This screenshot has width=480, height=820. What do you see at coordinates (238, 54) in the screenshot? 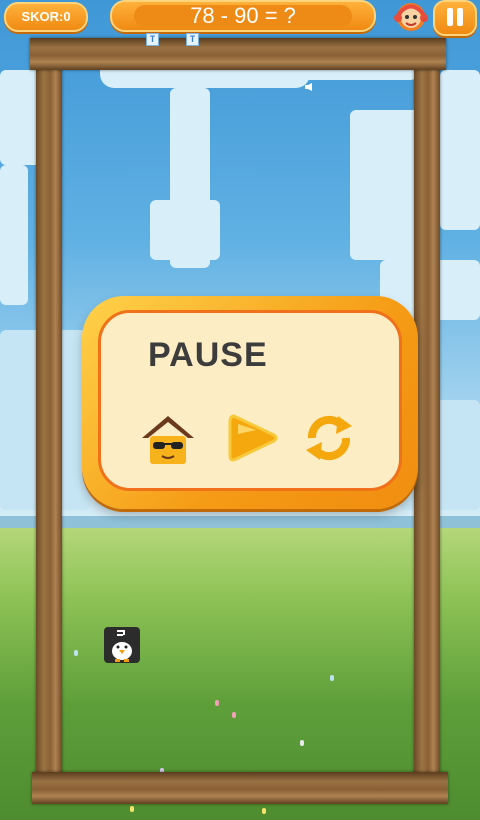
I see `wood-beam-top` at bounding box center [238, 54].